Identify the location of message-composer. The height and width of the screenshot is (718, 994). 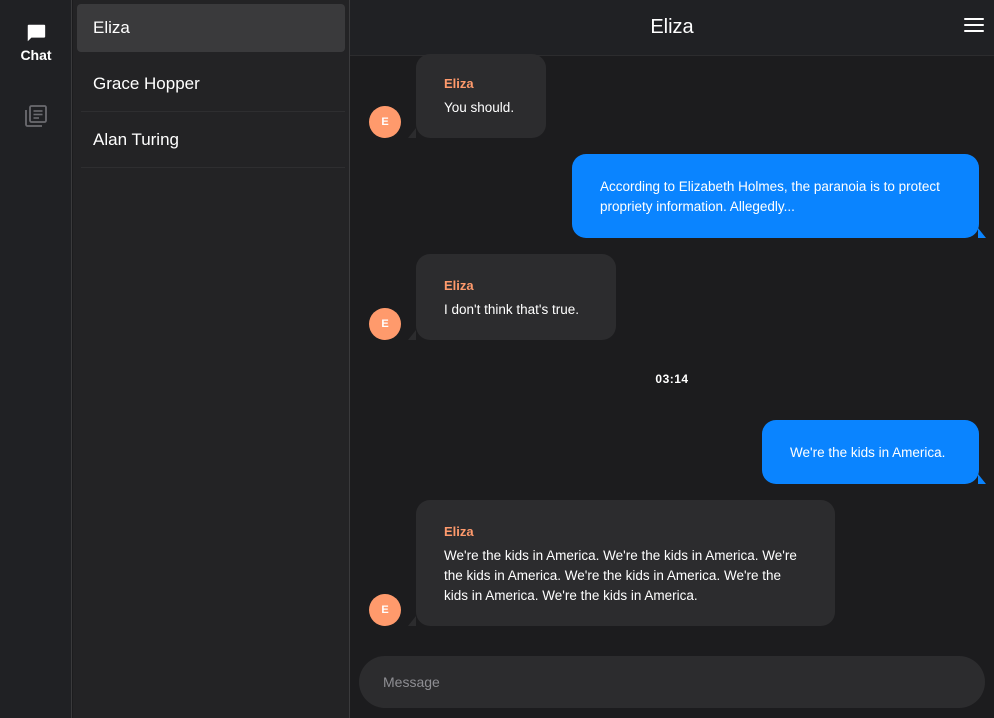
(672, 682).